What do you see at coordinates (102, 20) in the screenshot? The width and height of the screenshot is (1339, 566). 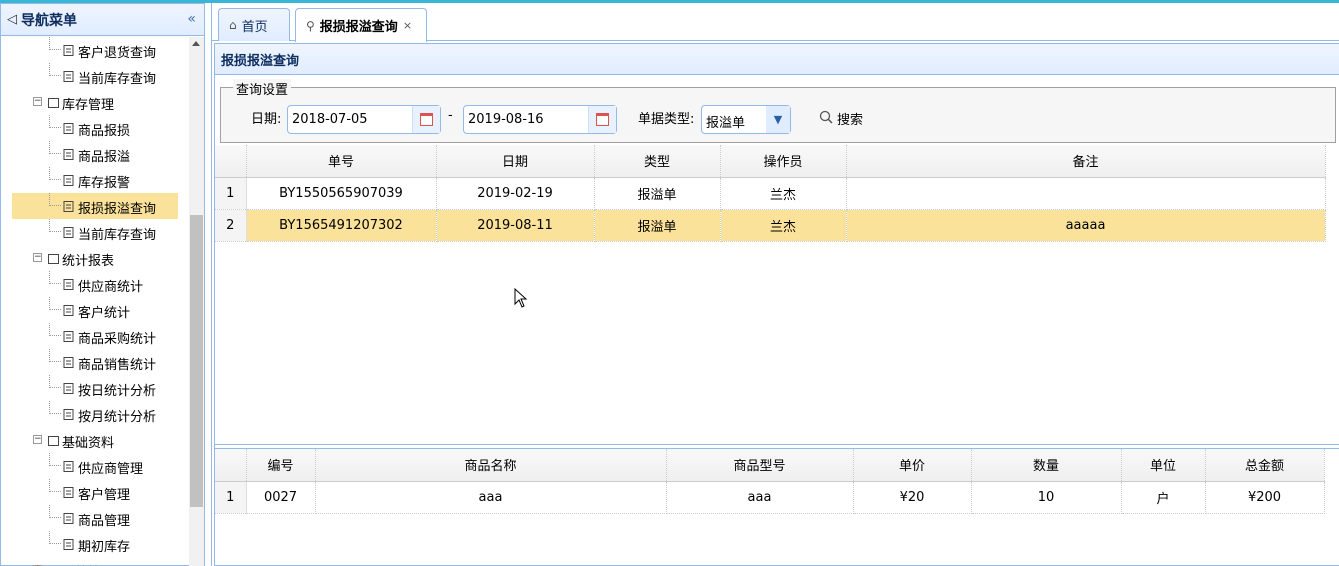 I see `sidebar-header: ◁ 导航菜单 «` at bounding box center [102, 20].